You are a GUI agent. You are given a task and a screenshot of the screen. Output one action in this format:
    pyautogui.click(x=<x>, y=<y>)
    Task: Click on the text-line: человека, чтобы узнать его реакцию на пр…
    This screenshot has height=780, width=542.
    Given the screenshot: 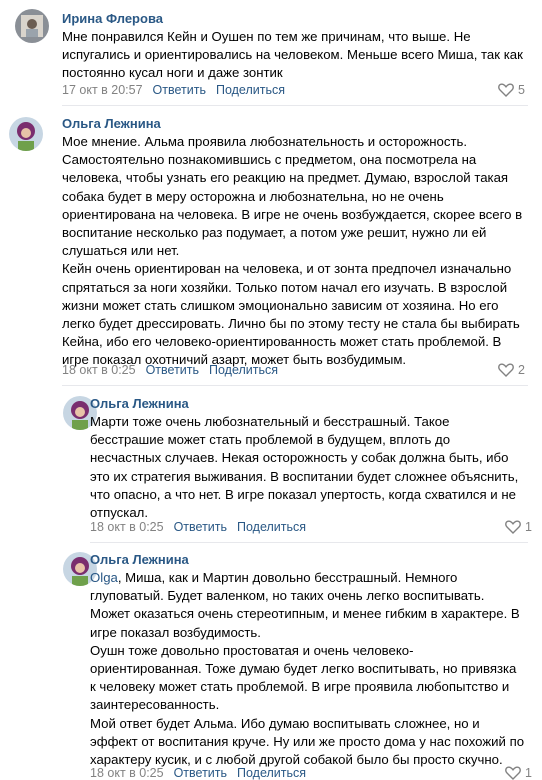 What is the action you would take?
    pyautogui.click(x=285, y=178)
    